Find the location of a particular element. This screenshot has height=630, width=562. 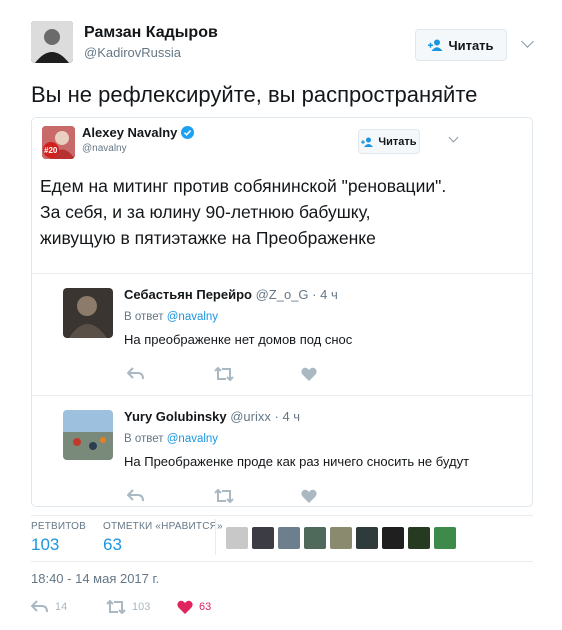

author-avatar-image is located at coordinates (52, 42).